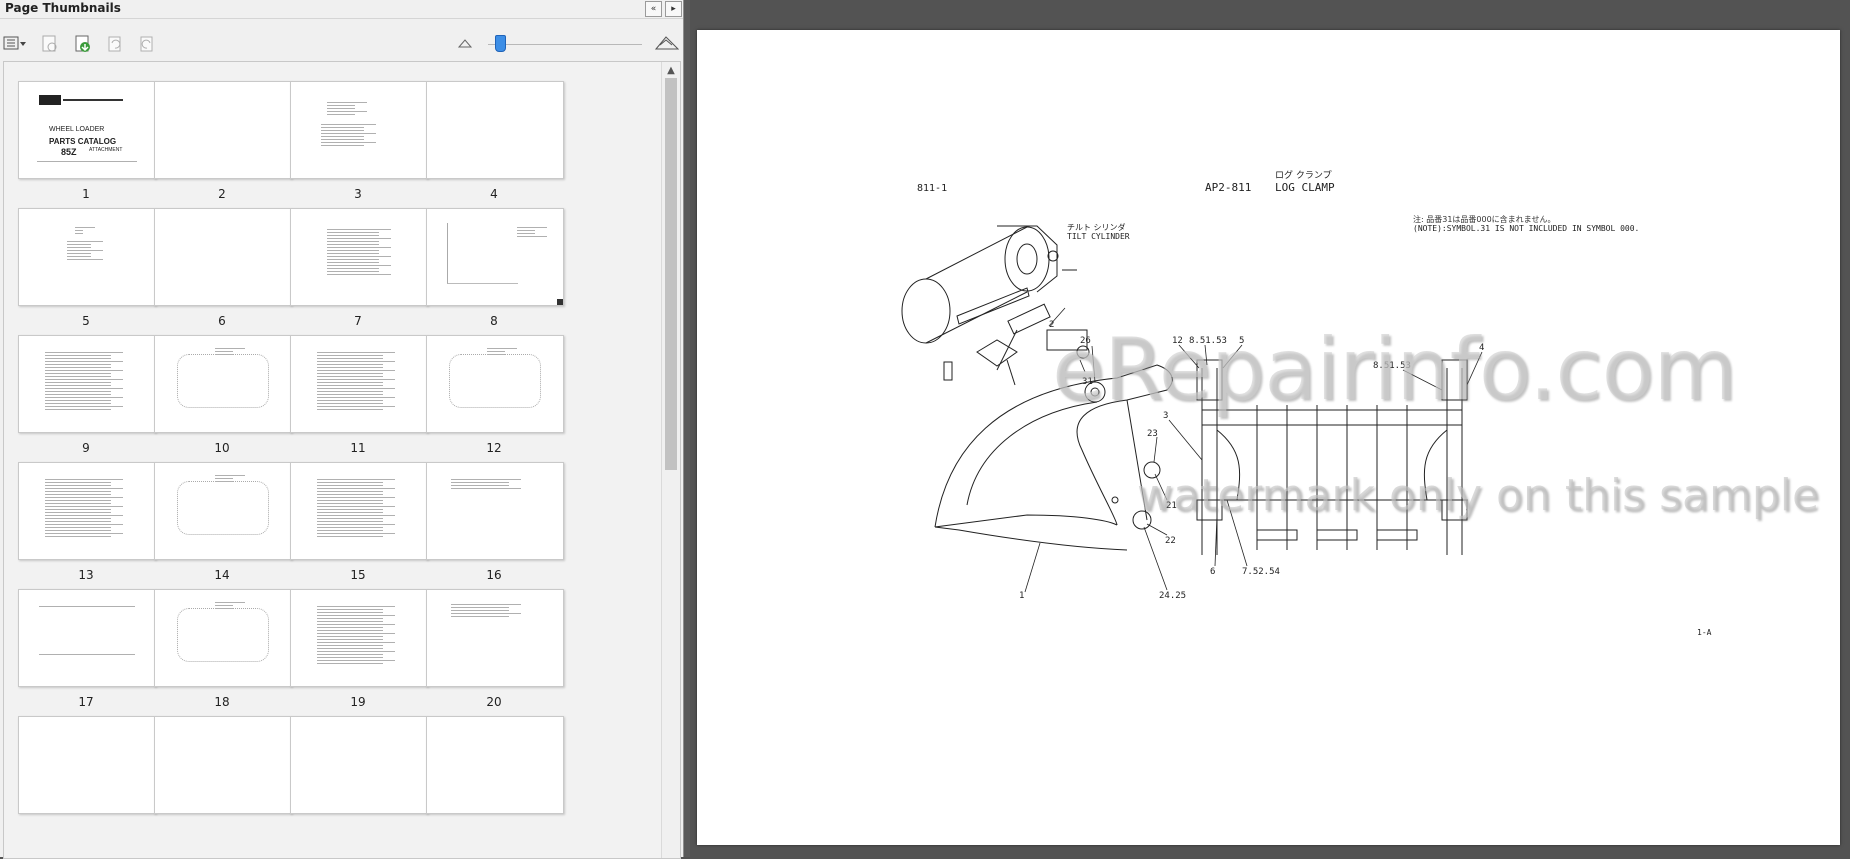 This screenshot has height=859, width=1850. What do you see at coordinates (494, 194) in the screenshot?
I see `thumbnail-page-number: 4` at bounding box center [494, 194].